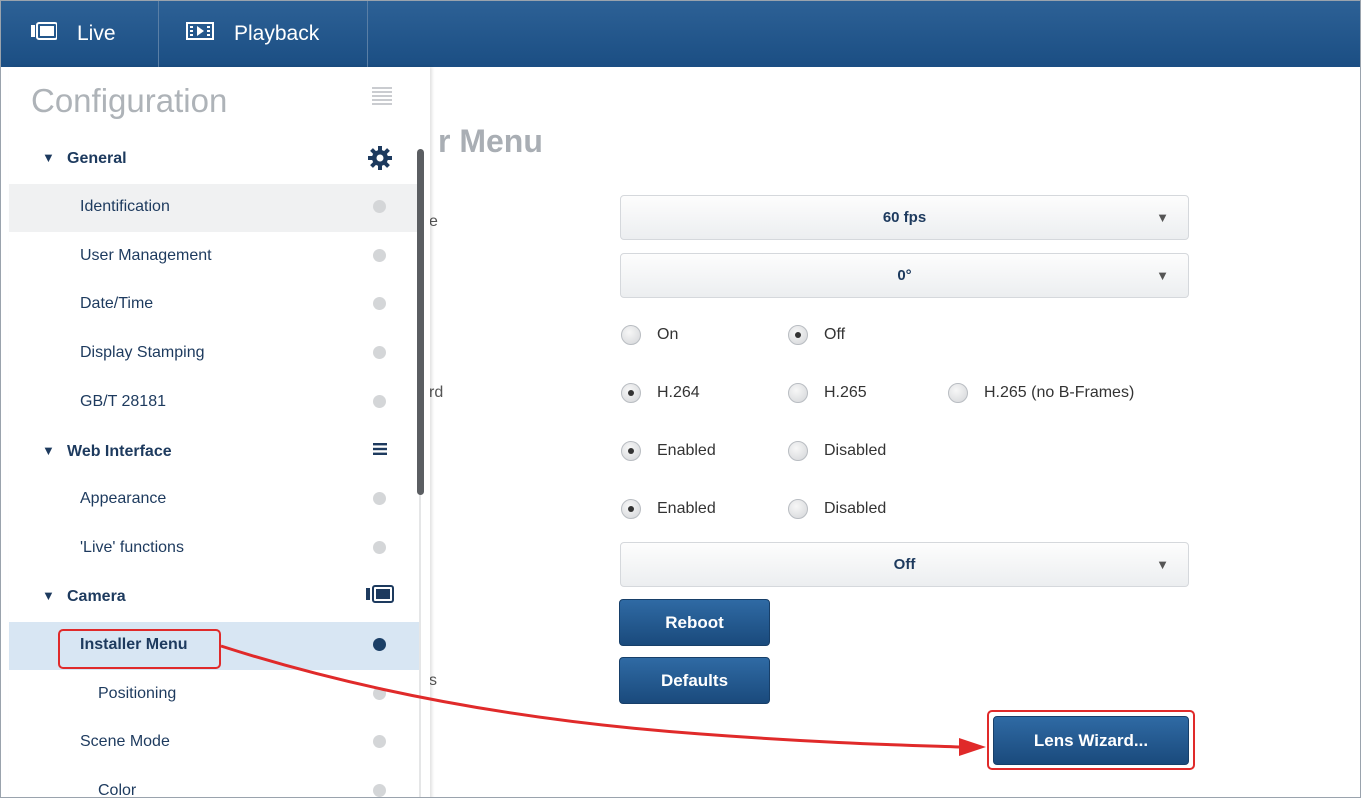 Image resolution: width=1361 pixels, height=798 pixels. I want to click on sidebar-item-date-time: Date/Time, so click(214, 305).